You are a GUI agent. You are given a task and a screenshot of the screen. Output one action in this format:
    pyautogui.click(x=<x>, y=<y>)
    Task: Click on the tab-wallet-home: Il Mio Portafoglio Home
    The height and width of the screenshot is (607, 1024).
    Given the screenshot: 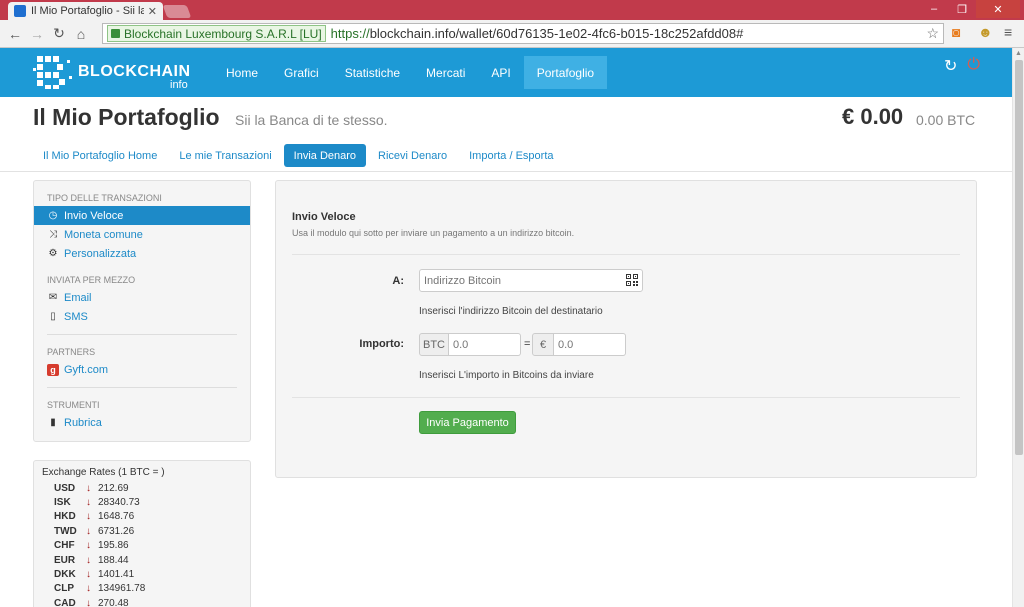 What is the action you would take?
    pyautogui.click(x=100, y=155)
    